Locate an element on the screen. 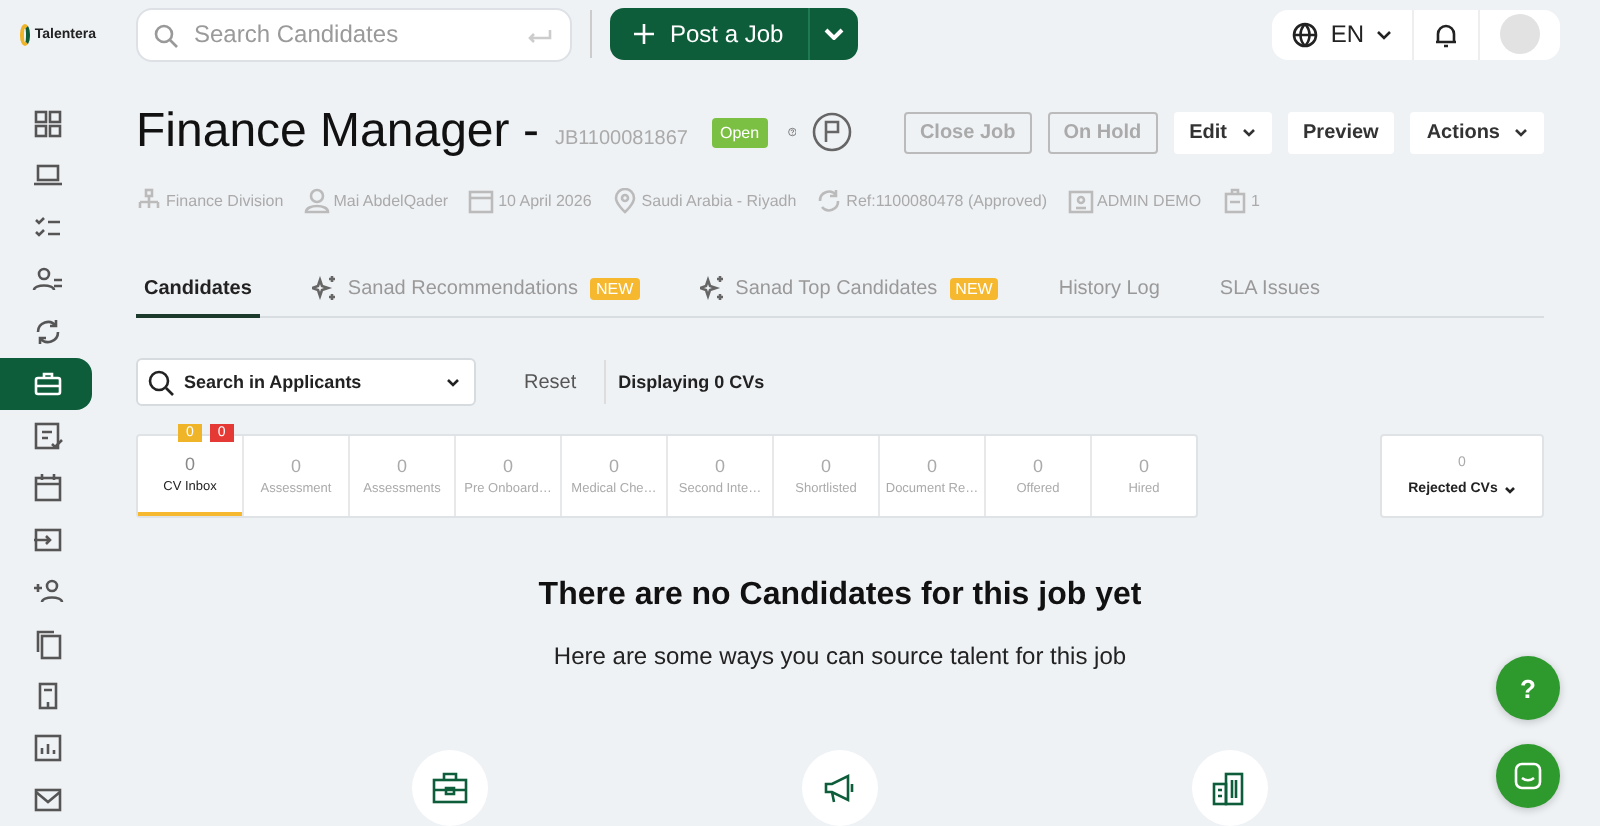 This screenshot has width=1600, height=826. globe-icon is located at coordinates (1305, 34).